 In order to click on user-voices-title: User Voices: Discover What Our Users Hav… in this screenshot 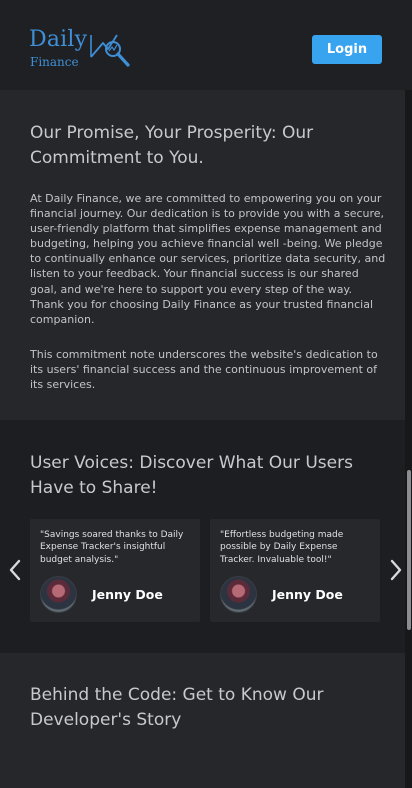, I will do `click(191, 475)`.